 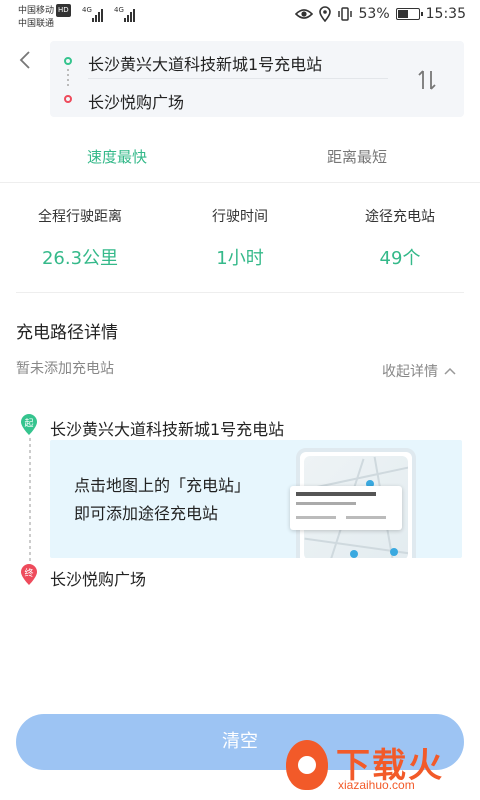 I want to click on chevron-up-icon, so click(x=450, y=371).